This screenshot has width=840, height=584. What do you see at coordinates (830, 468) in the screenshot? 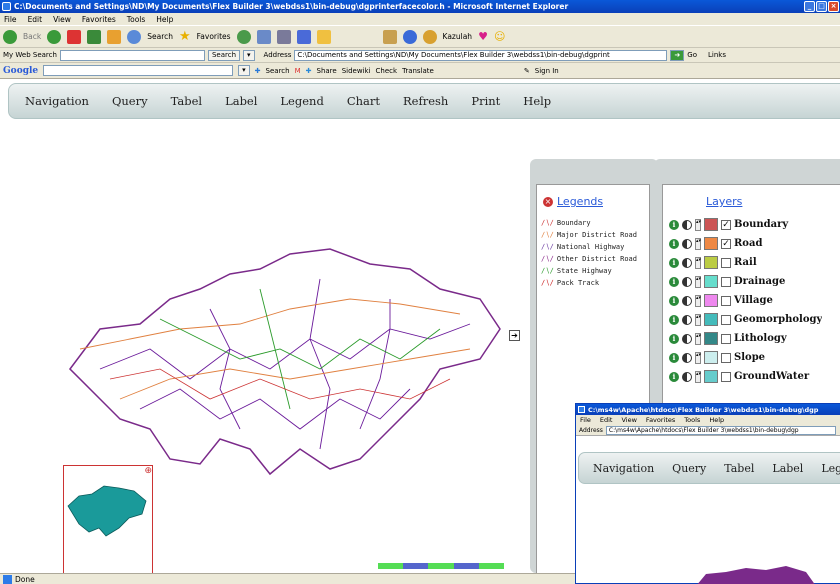
I see `nav-legend: Legen` at bounding box center [830, 468].